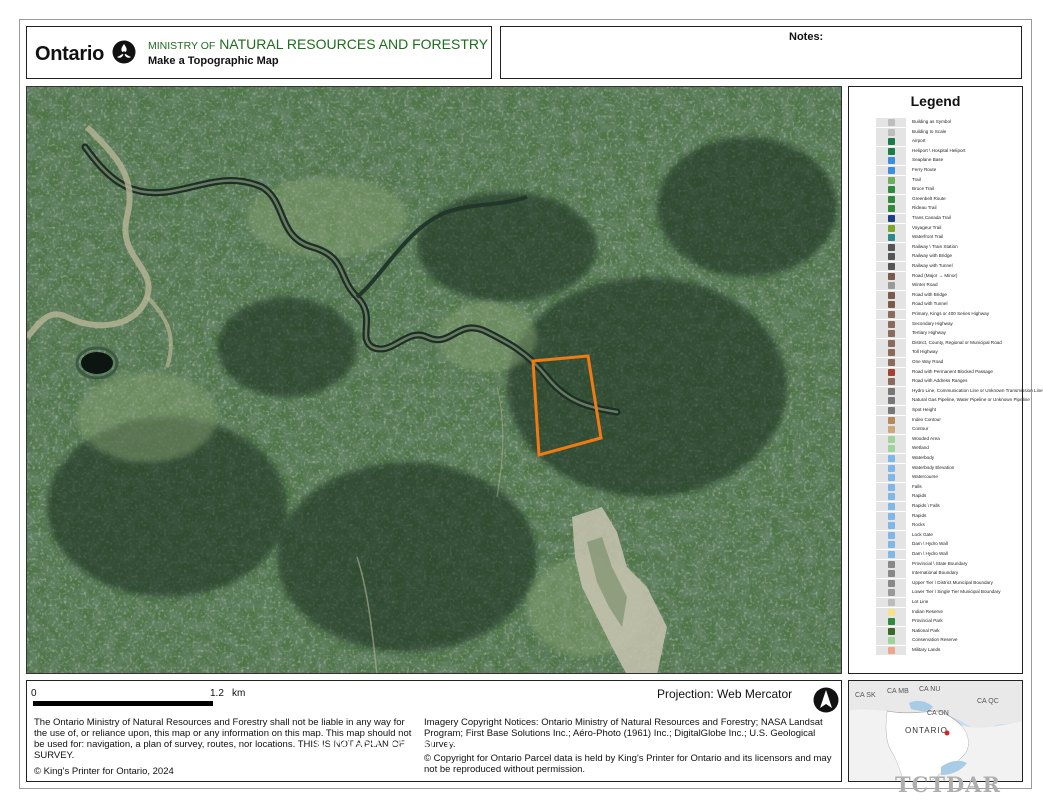 The image size is (1043, 807). Describe the element at coordinates (935, 101) in the screenshot. I see `legend-title: Legend` at that location.